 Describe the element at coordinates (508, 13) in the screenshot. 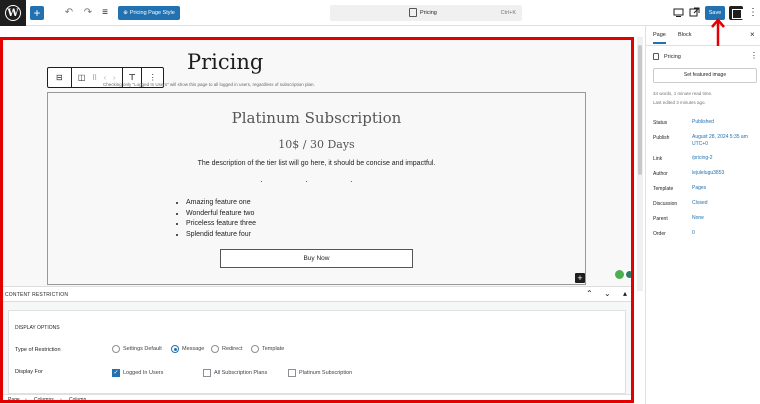

I see `command-shortcut: Ctrl+K` at that location.